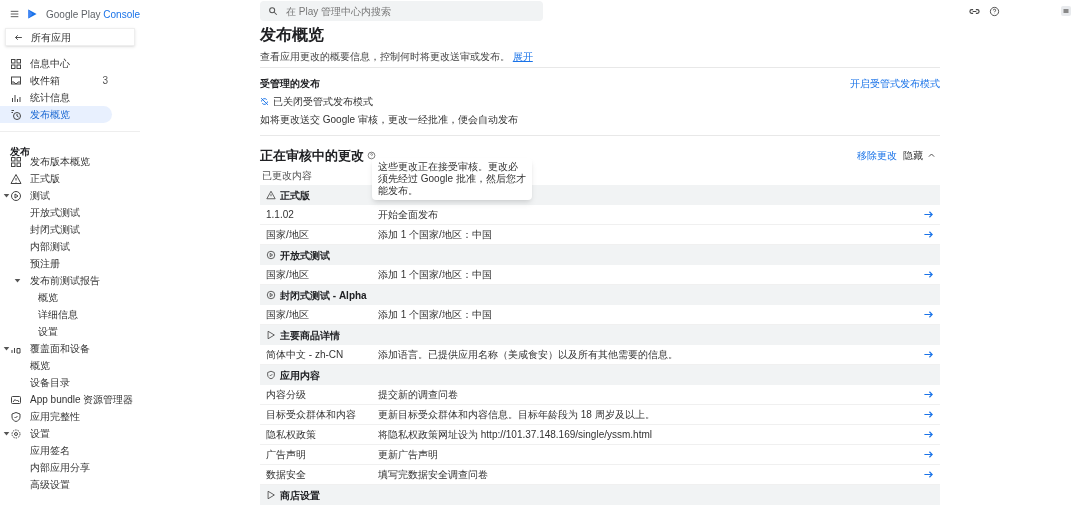  What do you see at coordinates (280, 215) in the screenshot?
I see `table-cell-text: 1.1.02` at bounding box center [280, 215].